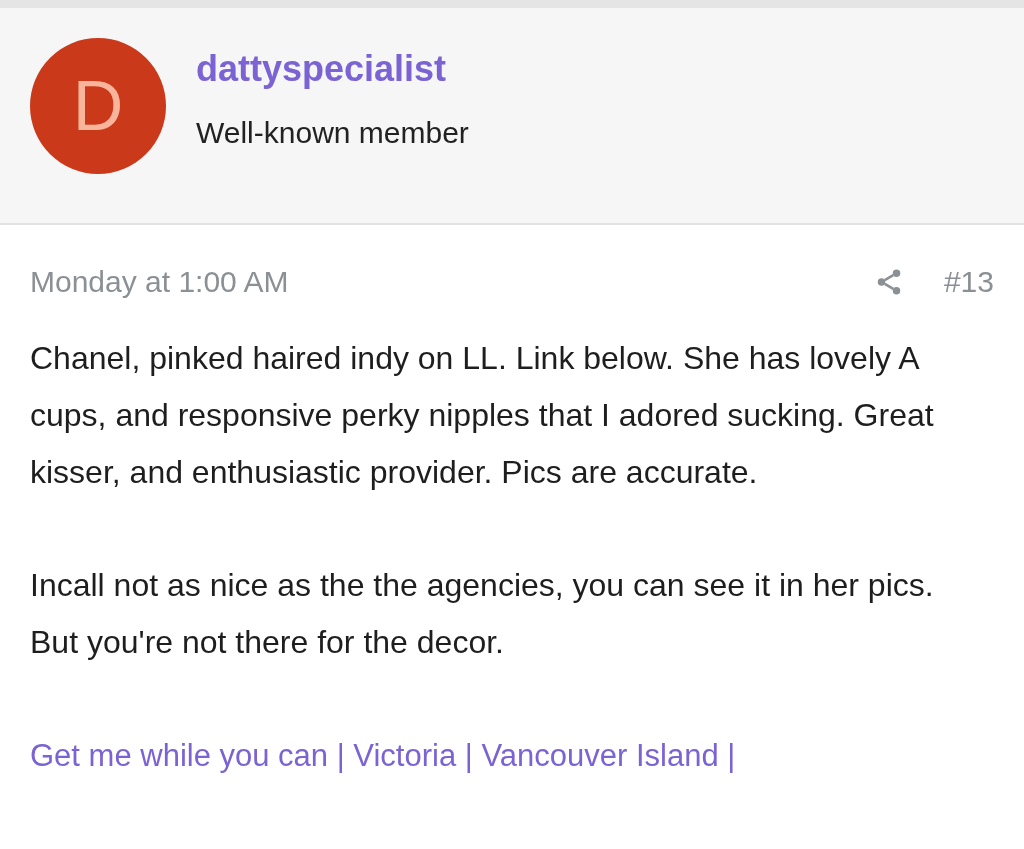  Describe the element at coordinates (482, 614) in the screenshot. I see `post-paragraph: Incall not as nice as the the agencies, you can see it in her pics. But you're not there for the decor.` at that location.